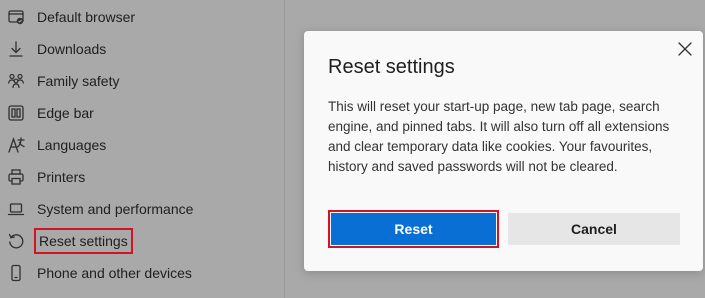  Describe the element at coordinates (142, 81) in the screenshot. I see `sidebar-item-family-safety: Family safety` at that location.